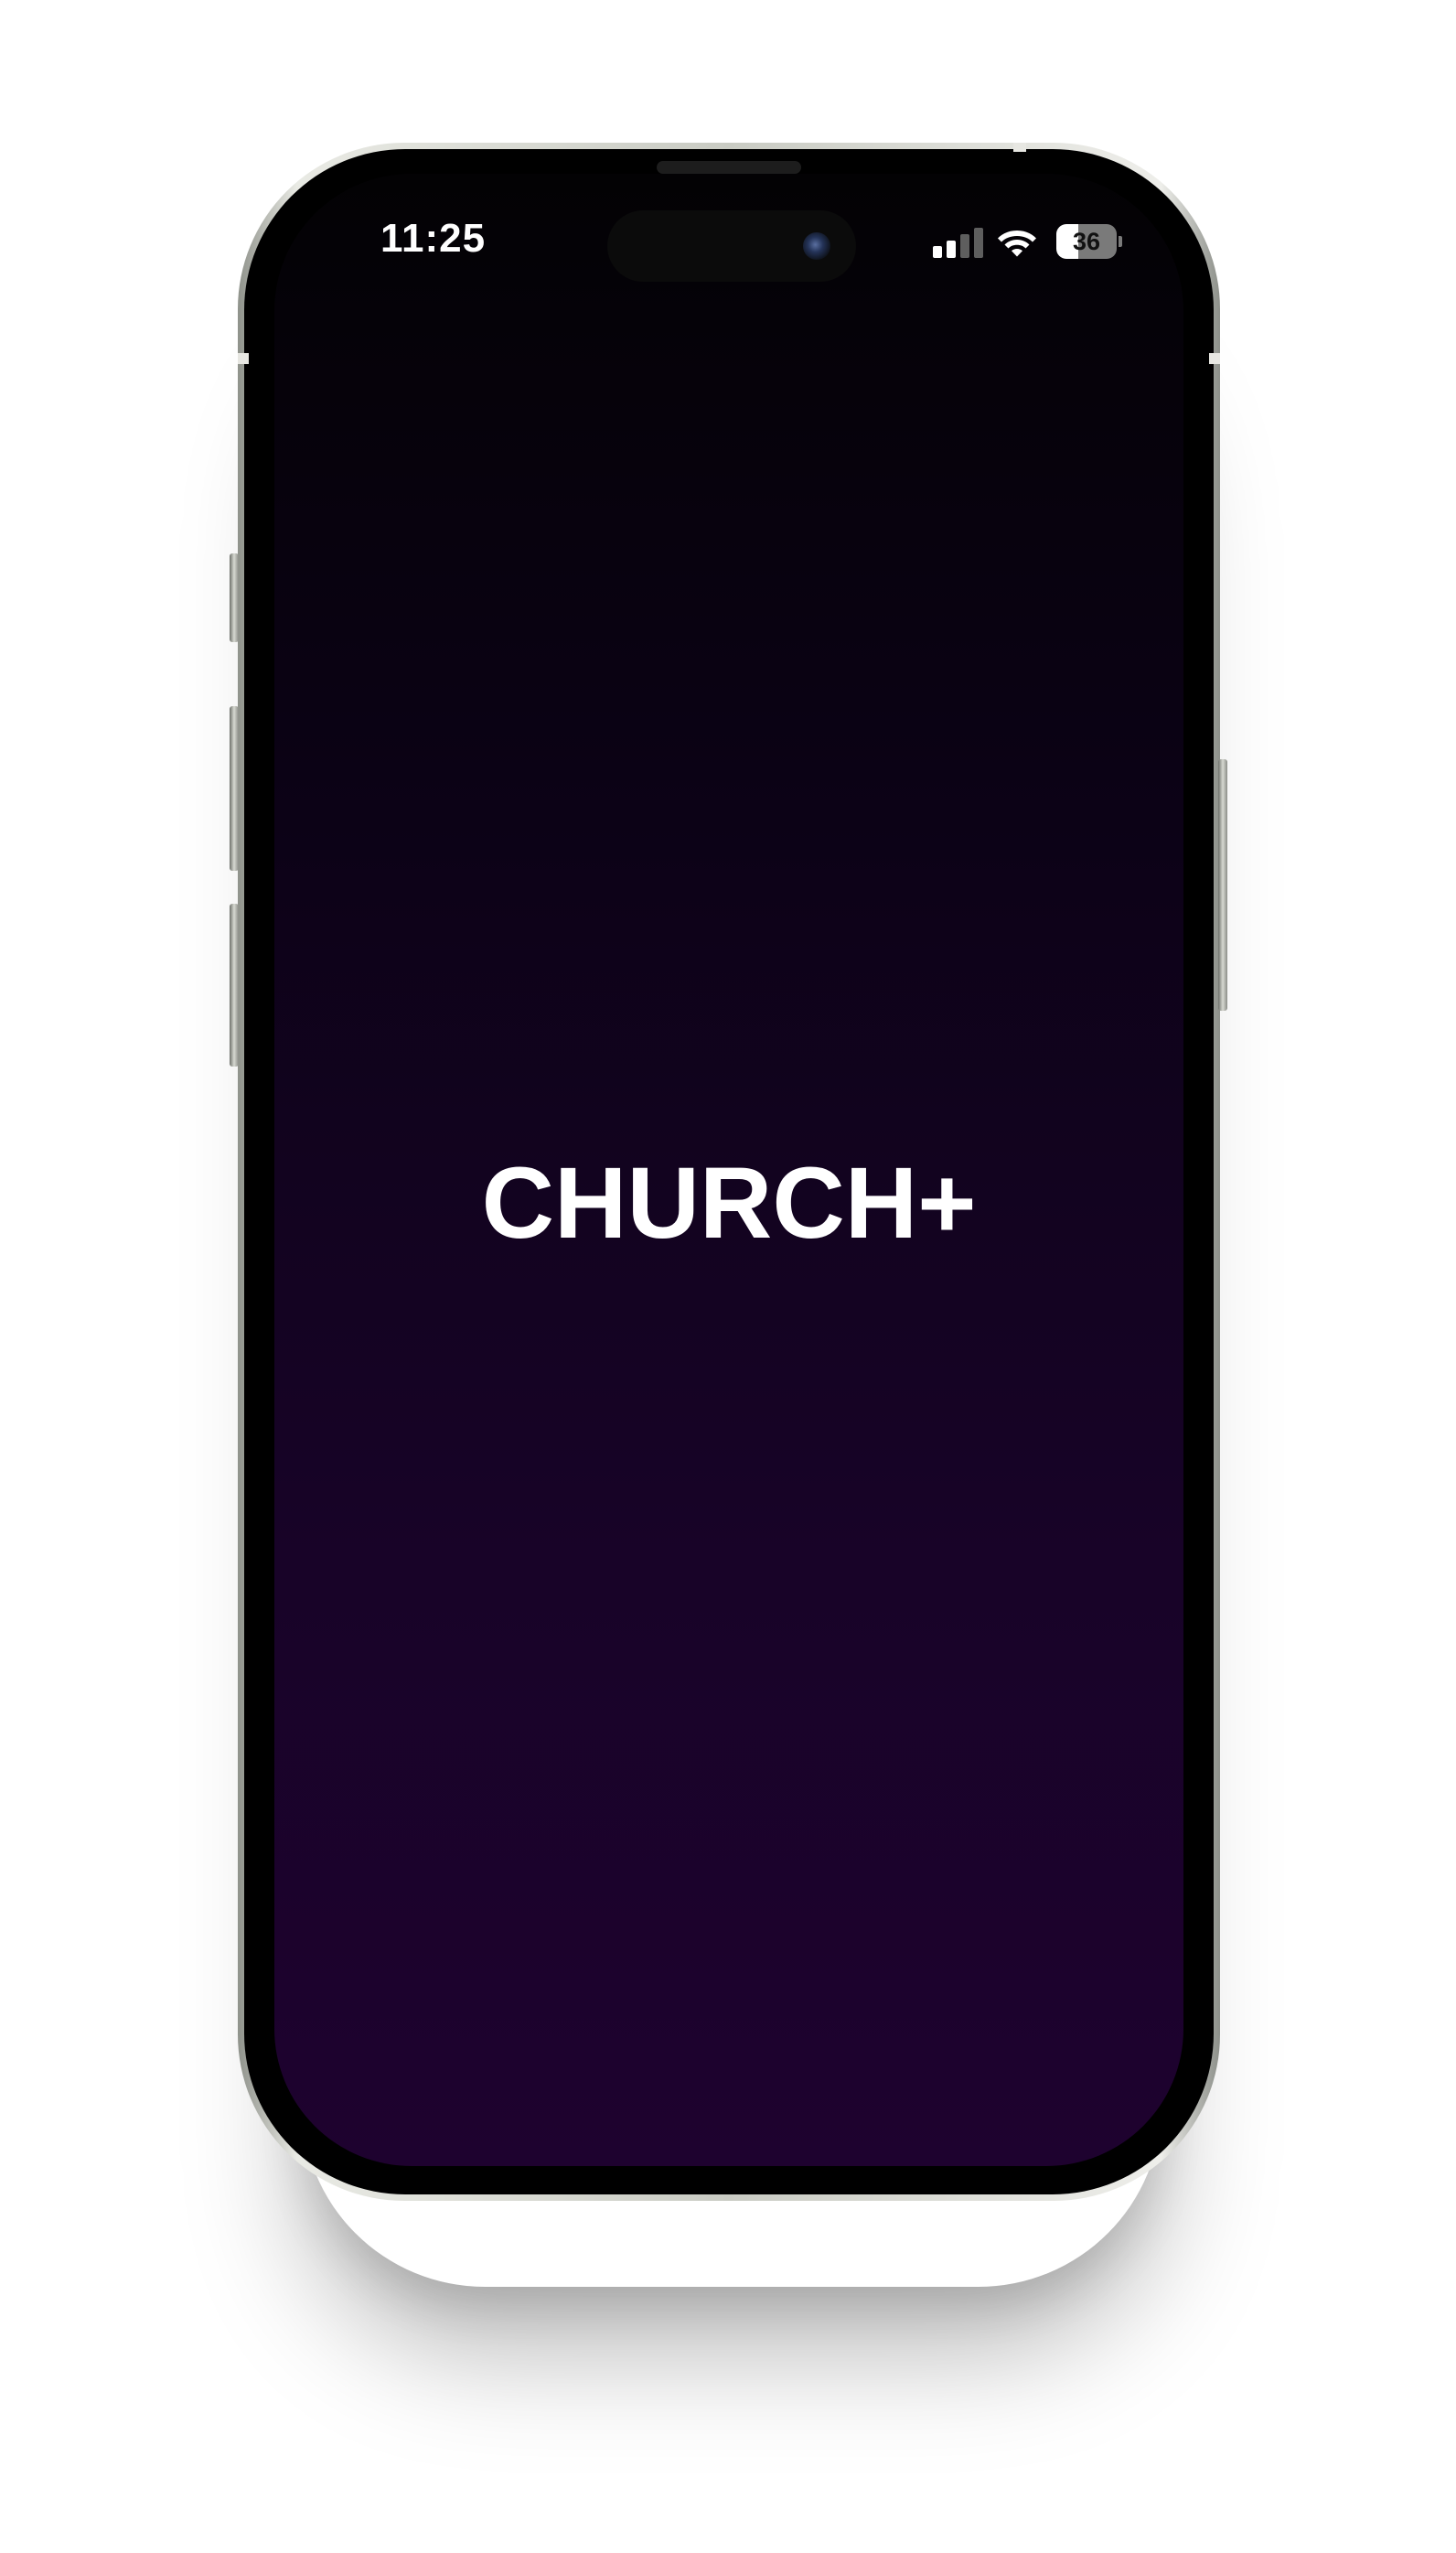  What do you see at coordinates (958, 242) in the screenshot?
I see `cellular-signal-icon` at bounding box center [958, 242].